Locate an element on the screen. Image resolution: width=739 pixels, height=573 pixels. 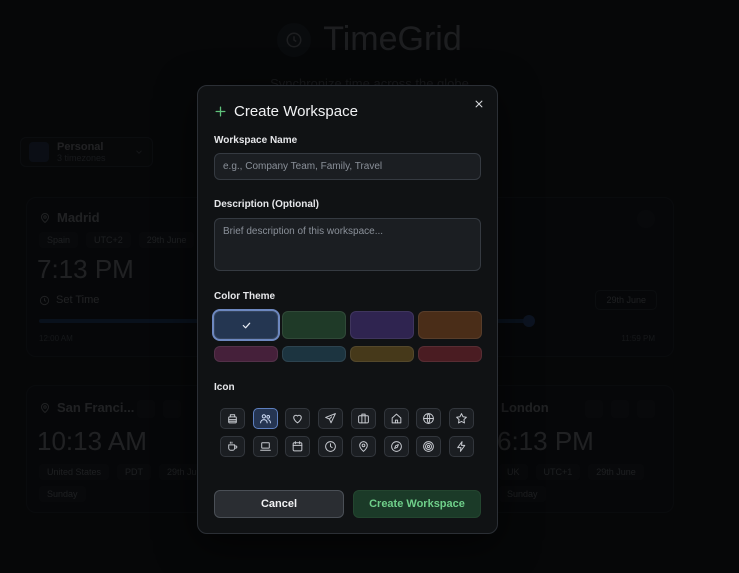
cancel-button: Cancel is located at coordinates (279, 504).